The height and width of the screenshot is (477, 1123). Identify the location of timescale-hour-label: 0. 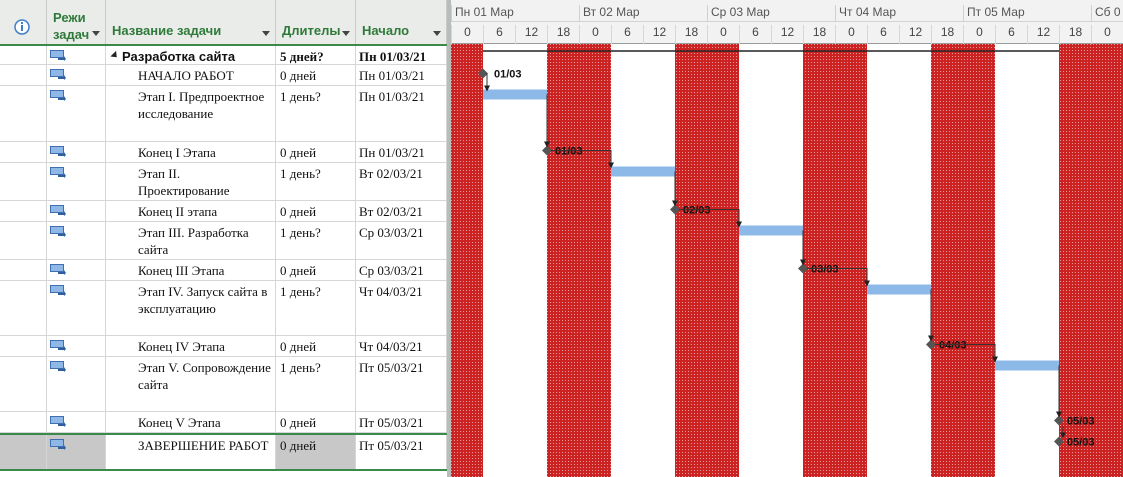
(979, 34).